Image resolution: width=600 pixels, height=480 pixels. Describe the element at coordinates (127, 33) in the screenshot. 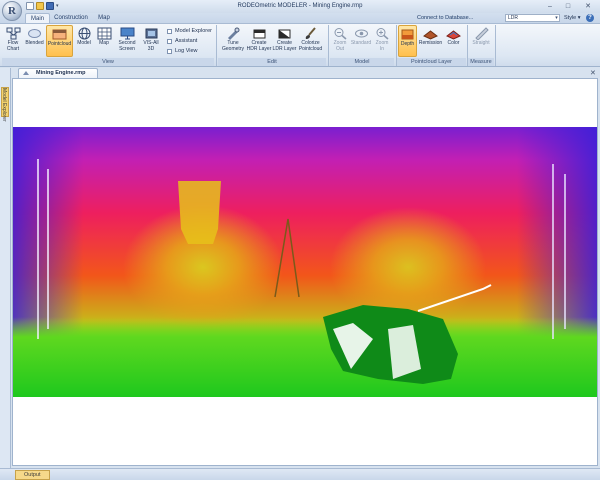

I see `monitor-icon` at that location.